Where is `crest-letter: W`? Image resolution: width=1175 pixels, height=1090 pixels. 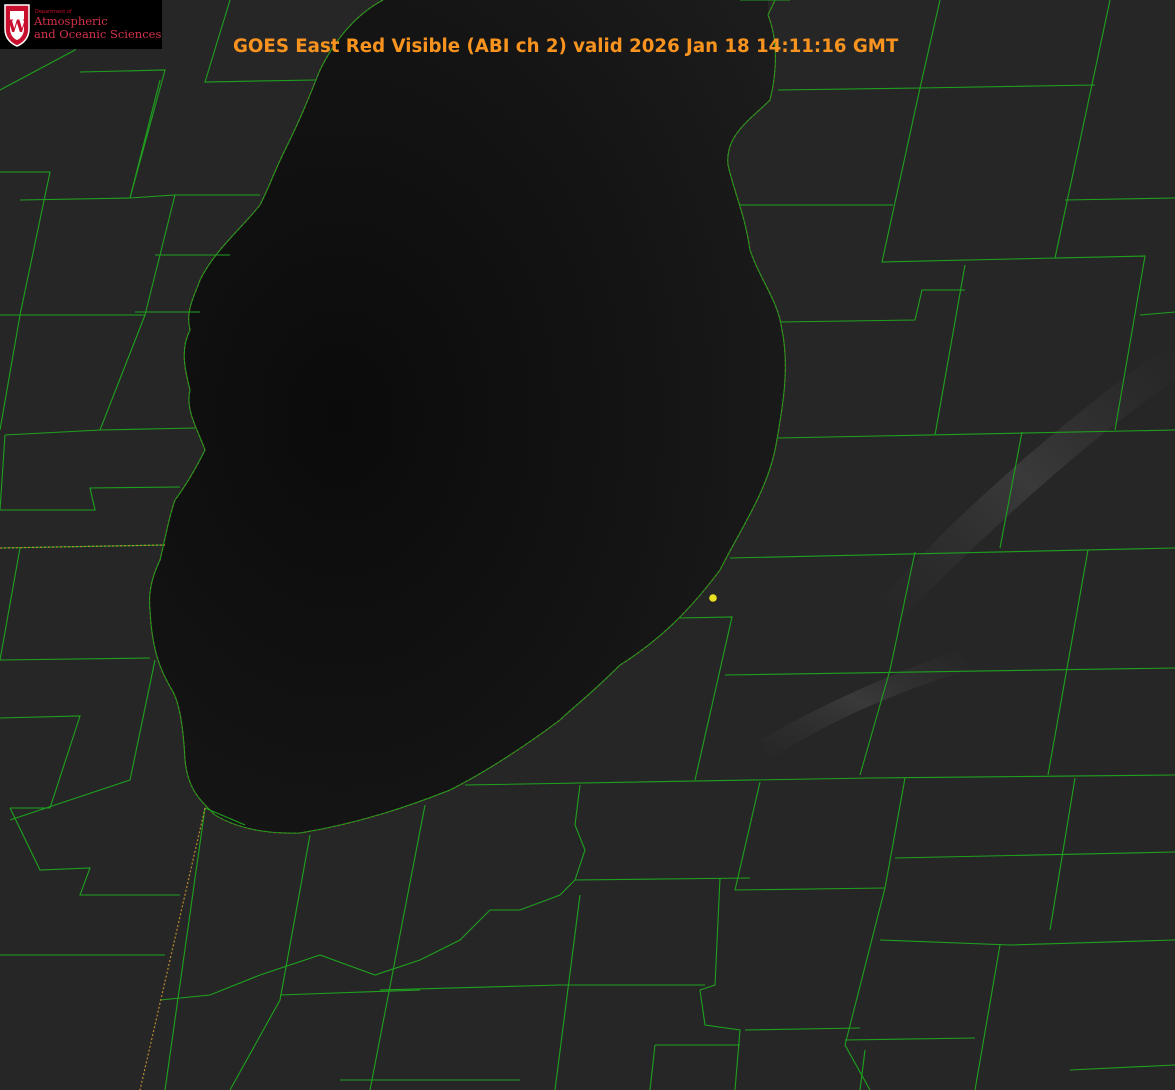
crest-letter: W is located at coordinates (16, 27).